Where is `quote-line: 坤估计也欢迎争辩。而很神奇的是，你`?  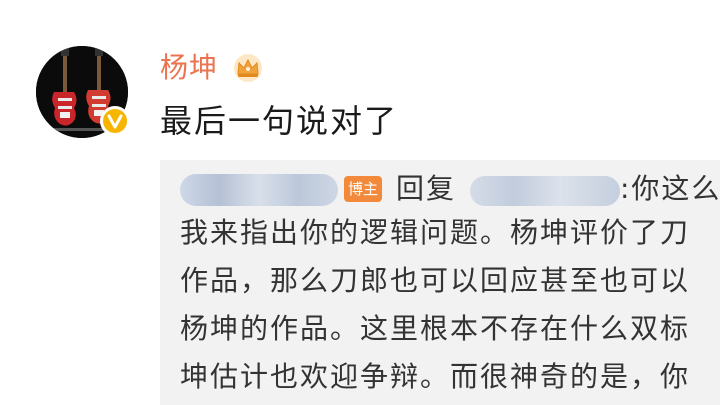
quote-line: 坤估计也欢迎争辩。而很神奇的是，你 is located at coordinates (435, 376).